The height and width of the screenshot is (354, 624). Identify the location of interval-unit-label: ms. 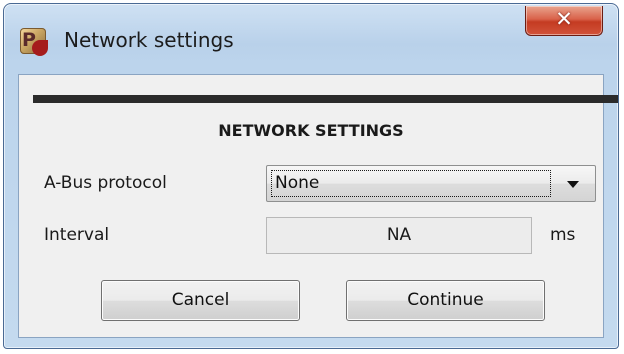
(563, 235).